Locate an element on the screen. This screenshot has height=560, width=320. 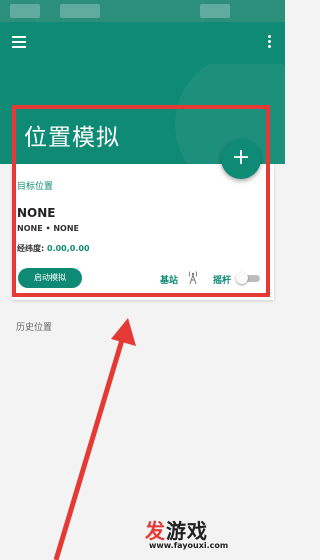
watermark-title-red: 发 is located at coordinates (155, 531).